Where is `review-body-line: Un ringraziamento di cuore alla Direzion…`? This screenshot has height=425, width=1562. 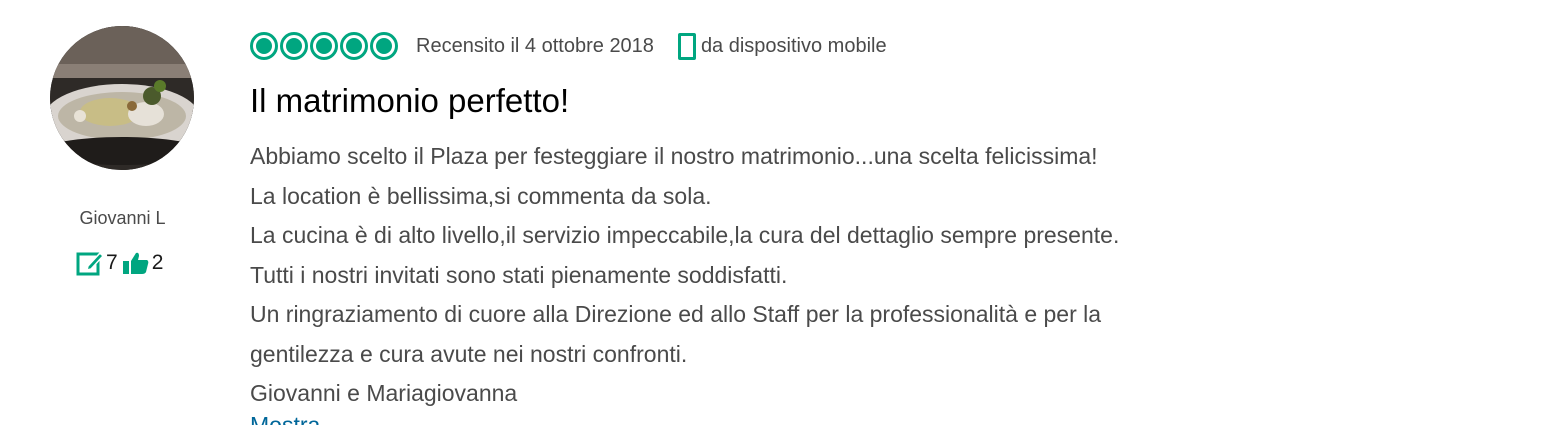 review-body-line: Un ringraziamento di cuore alla Direzion… is located at coordinates (676, 314).